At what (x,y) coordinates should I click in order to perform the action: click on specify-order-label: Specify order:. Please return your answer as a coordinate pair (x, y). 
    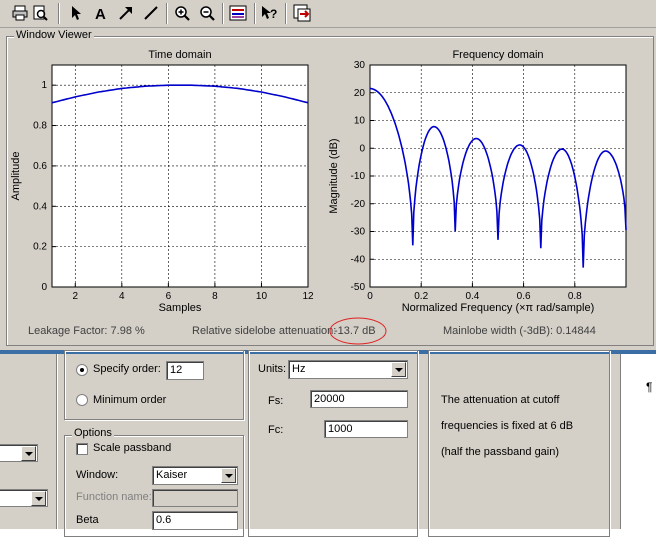
    Looking at the image, I should click on (127, 369).